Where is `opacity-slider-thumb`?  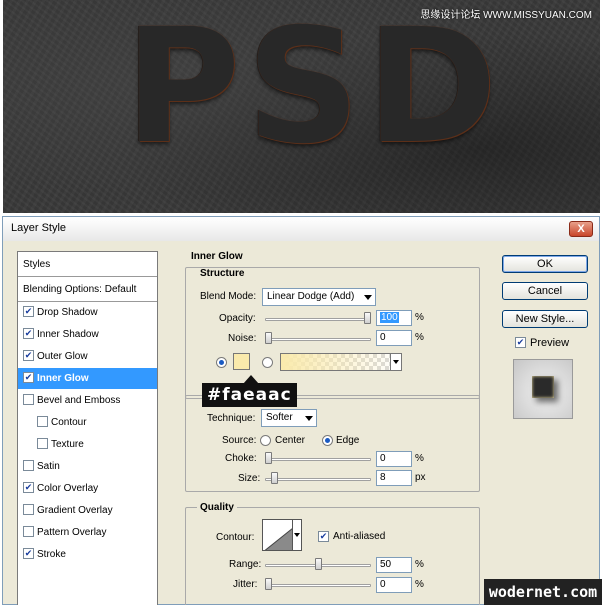 opacity-slider-thumb is located at coordinates (367, 318).